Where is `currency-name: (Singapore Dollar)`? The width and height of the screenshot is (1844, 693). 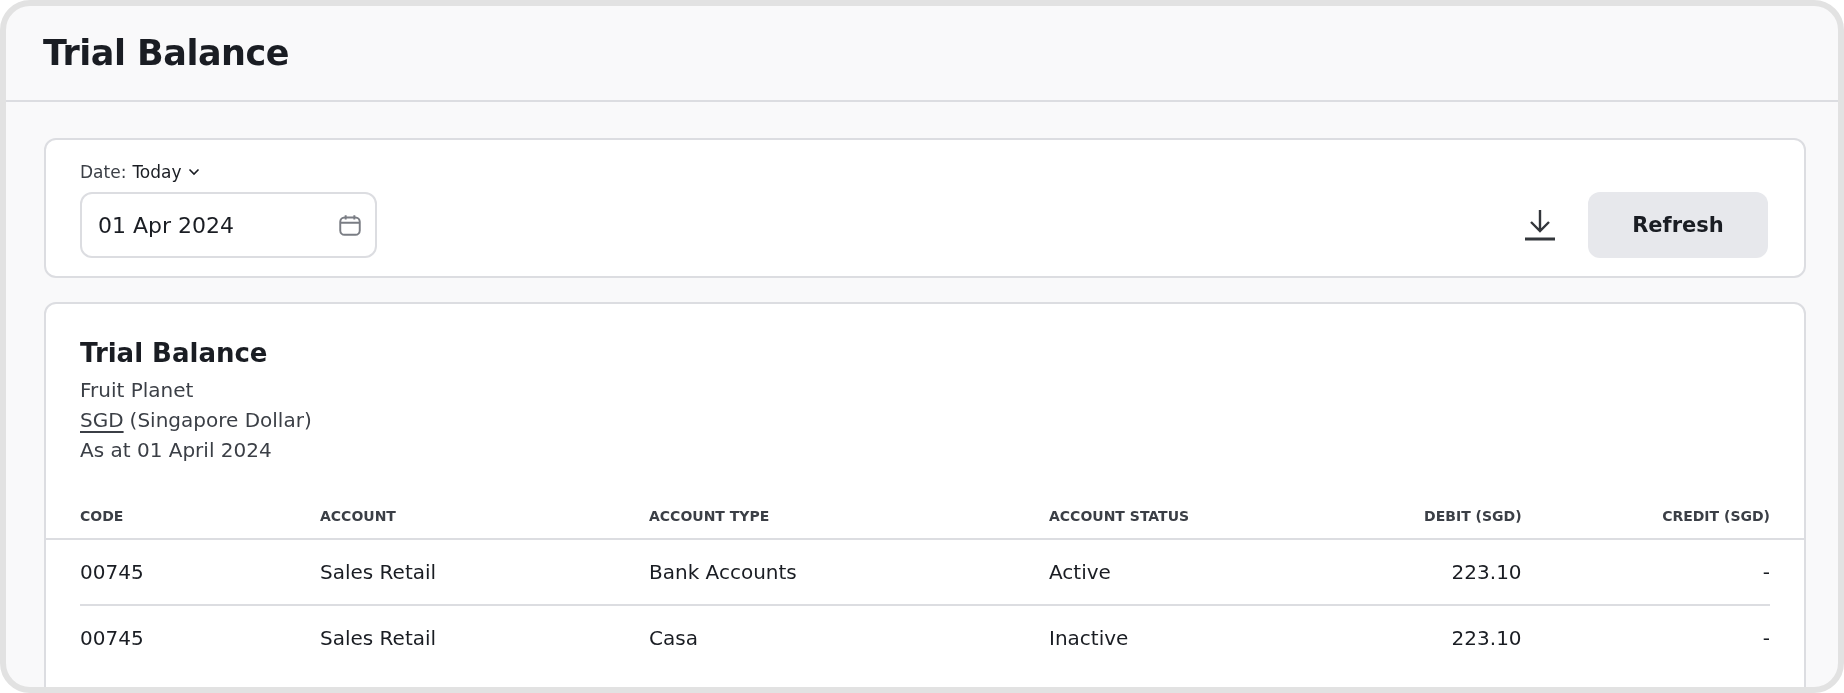
currency-name: (Singapore Dollar) is located at coordinates (220, 420).